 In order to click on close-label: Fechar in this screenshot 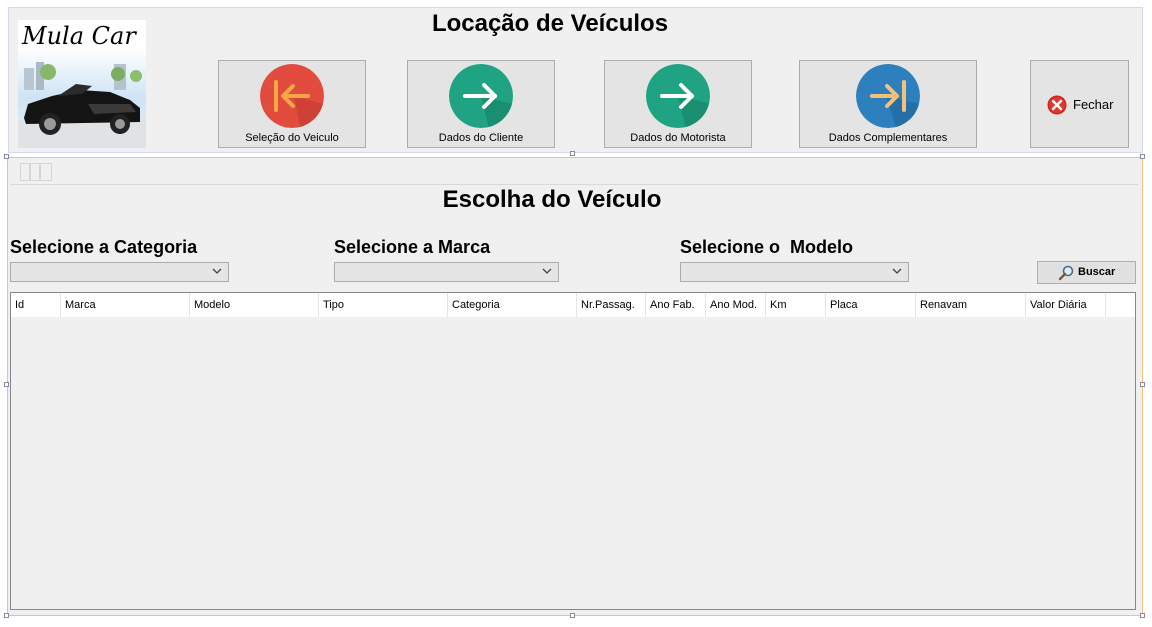, I will do `click(1093, 104)`.